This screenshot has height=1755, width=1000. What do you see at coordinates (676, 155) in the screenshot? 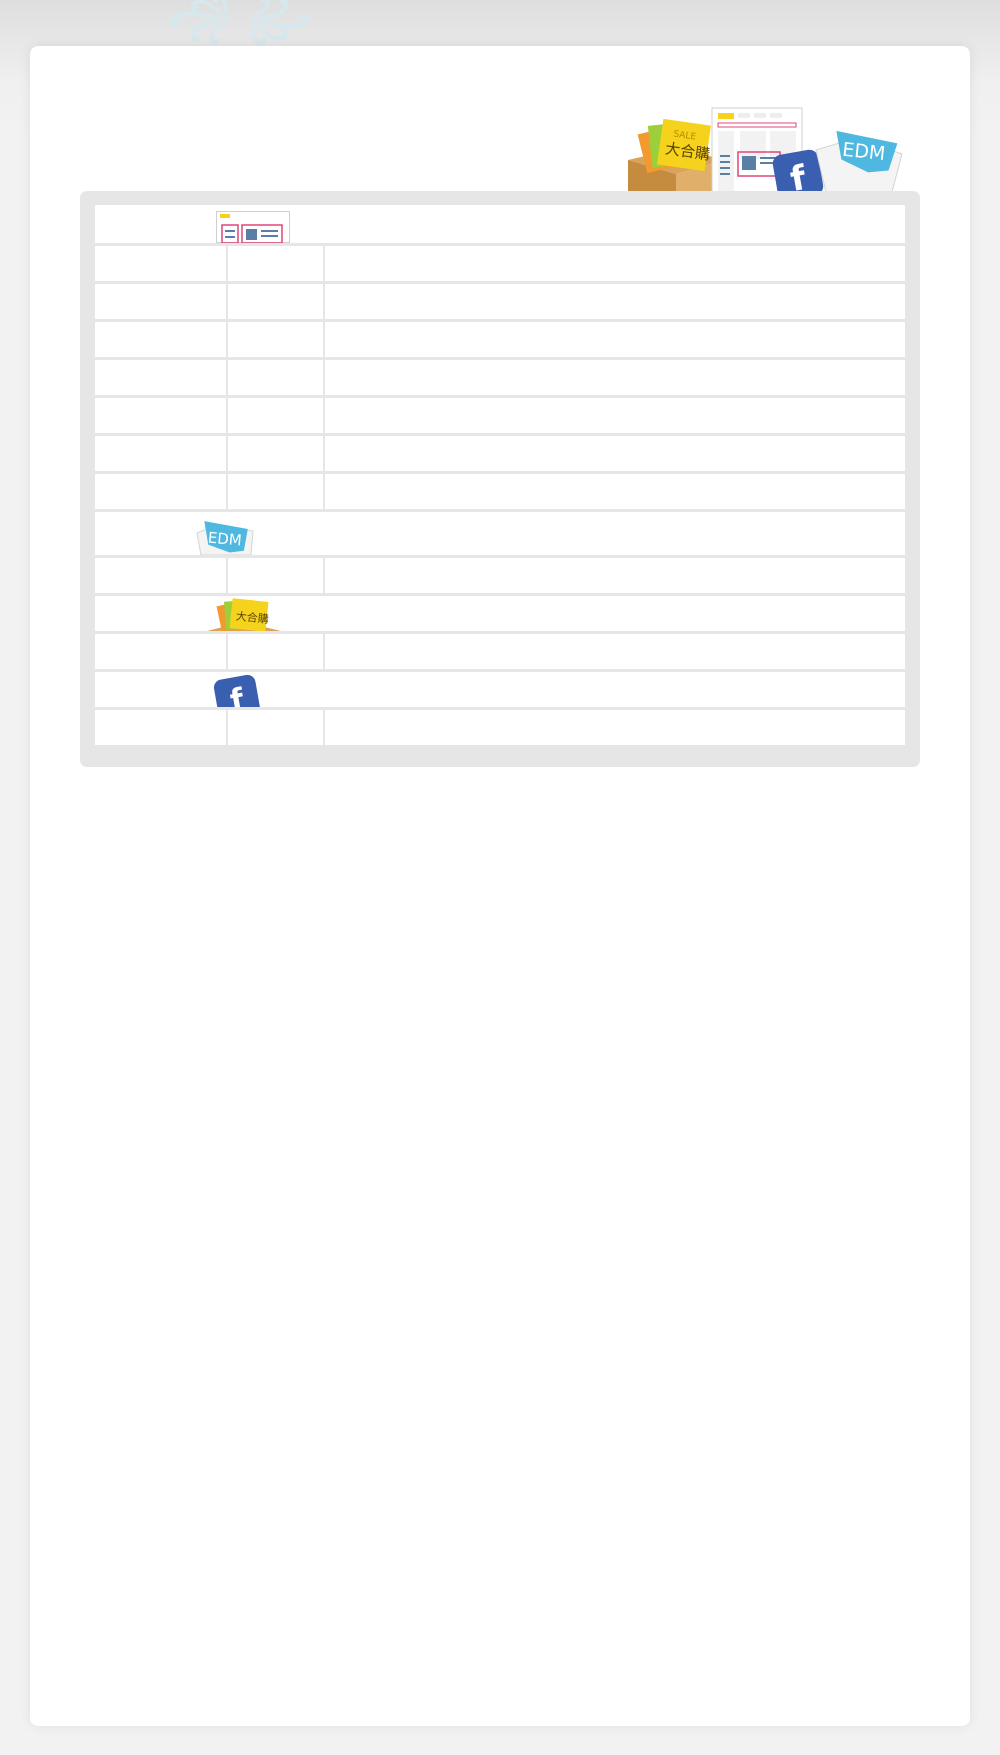
I see `sale-box-icon: SALE 大合購` at bounding box center [676, 155].